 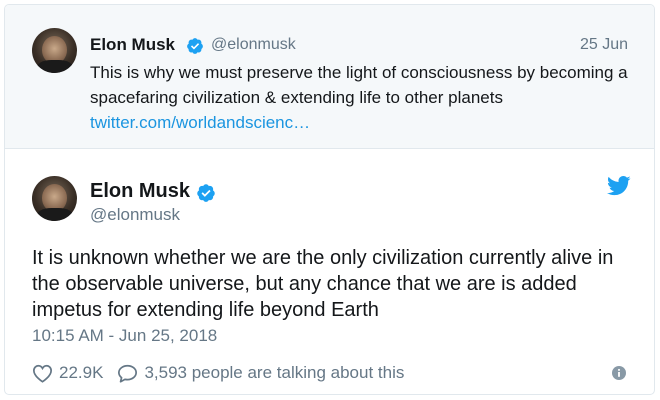 I want to click on parent-author-avatar, so click(x=54, y=50).